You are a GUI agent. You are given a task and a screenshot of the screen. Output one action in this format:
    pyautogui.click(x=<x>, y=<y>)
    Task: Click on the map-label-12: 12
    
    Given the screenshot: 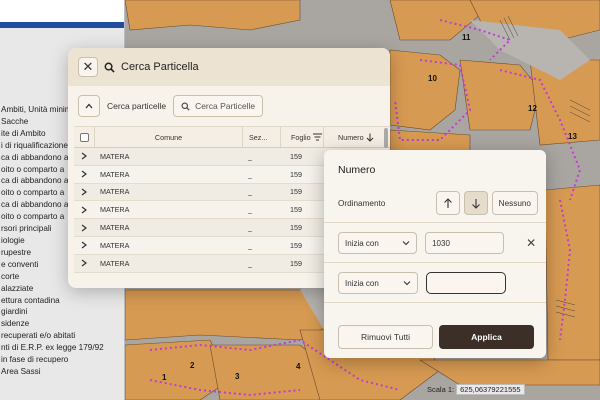 What is the action you would take?
    pyautogui.click(x=532, y=108)
    